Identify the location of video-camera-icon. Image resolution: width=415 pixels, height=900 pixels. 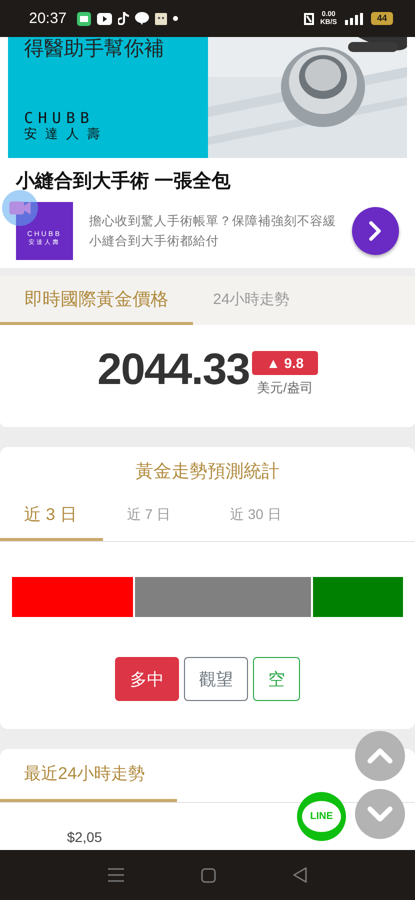
(20, 208).